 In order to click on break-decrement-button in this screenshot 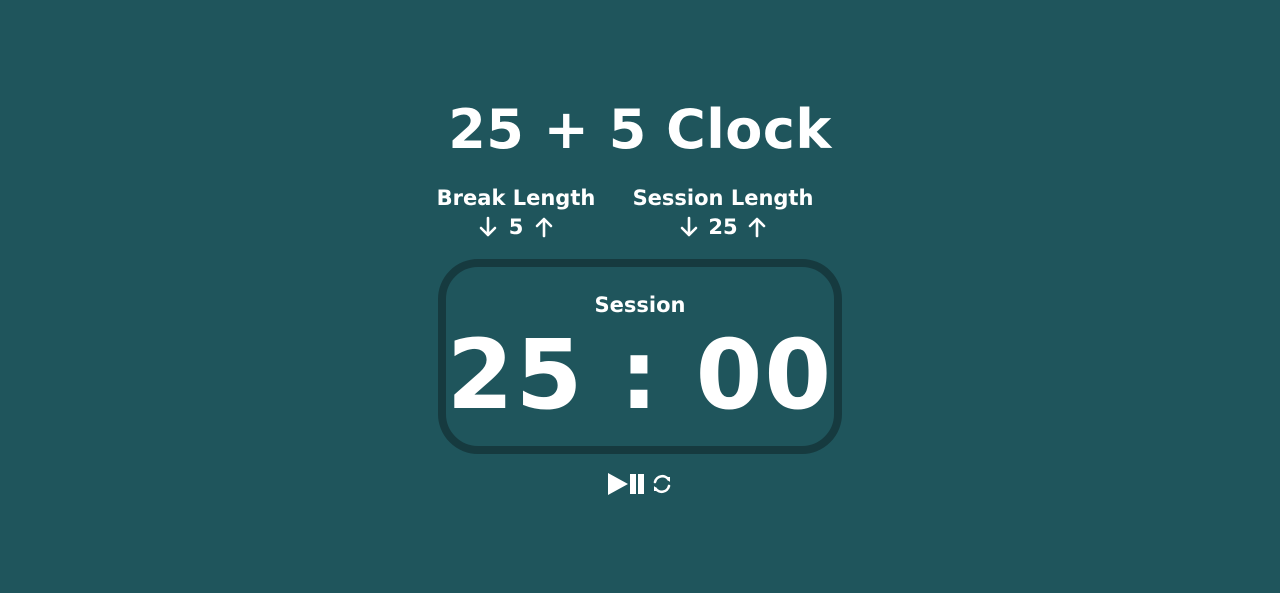, I will do `click(488, 227)`.